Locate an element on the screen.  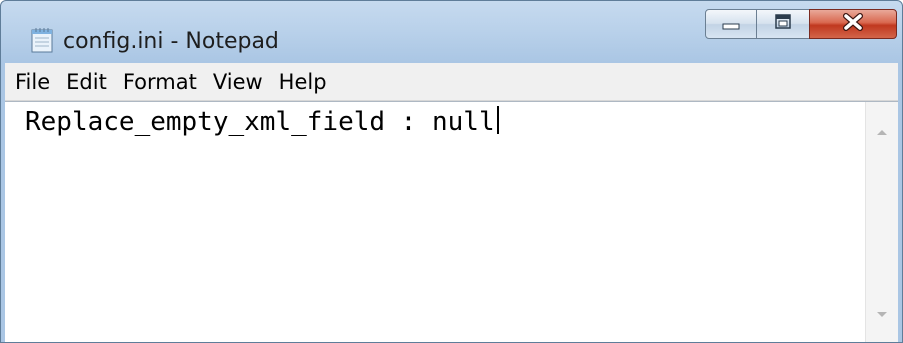
menu-help: Help is located at coordinates (303, 82).